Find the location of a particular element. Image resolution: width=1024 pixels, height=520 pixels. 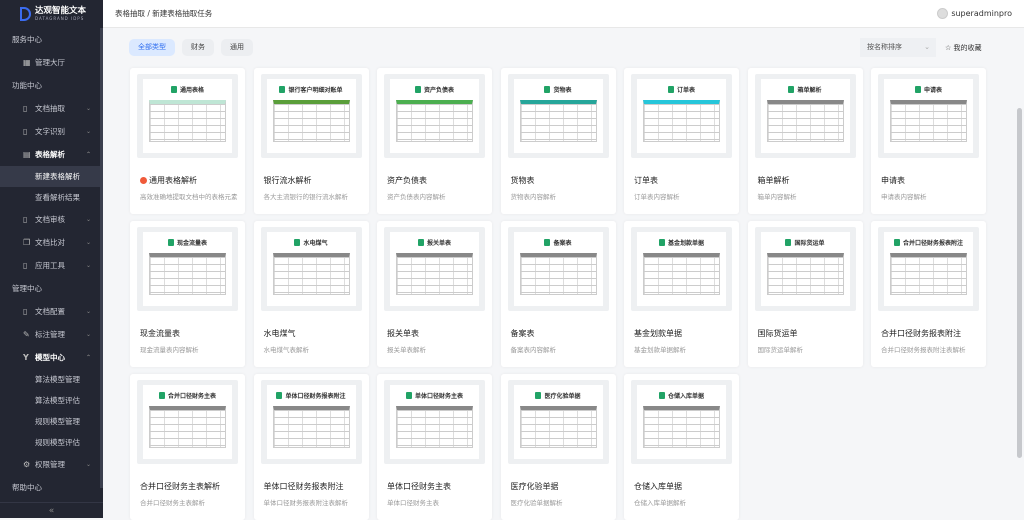

document-preview: 报关单表 is located at coordinates (434, 269).